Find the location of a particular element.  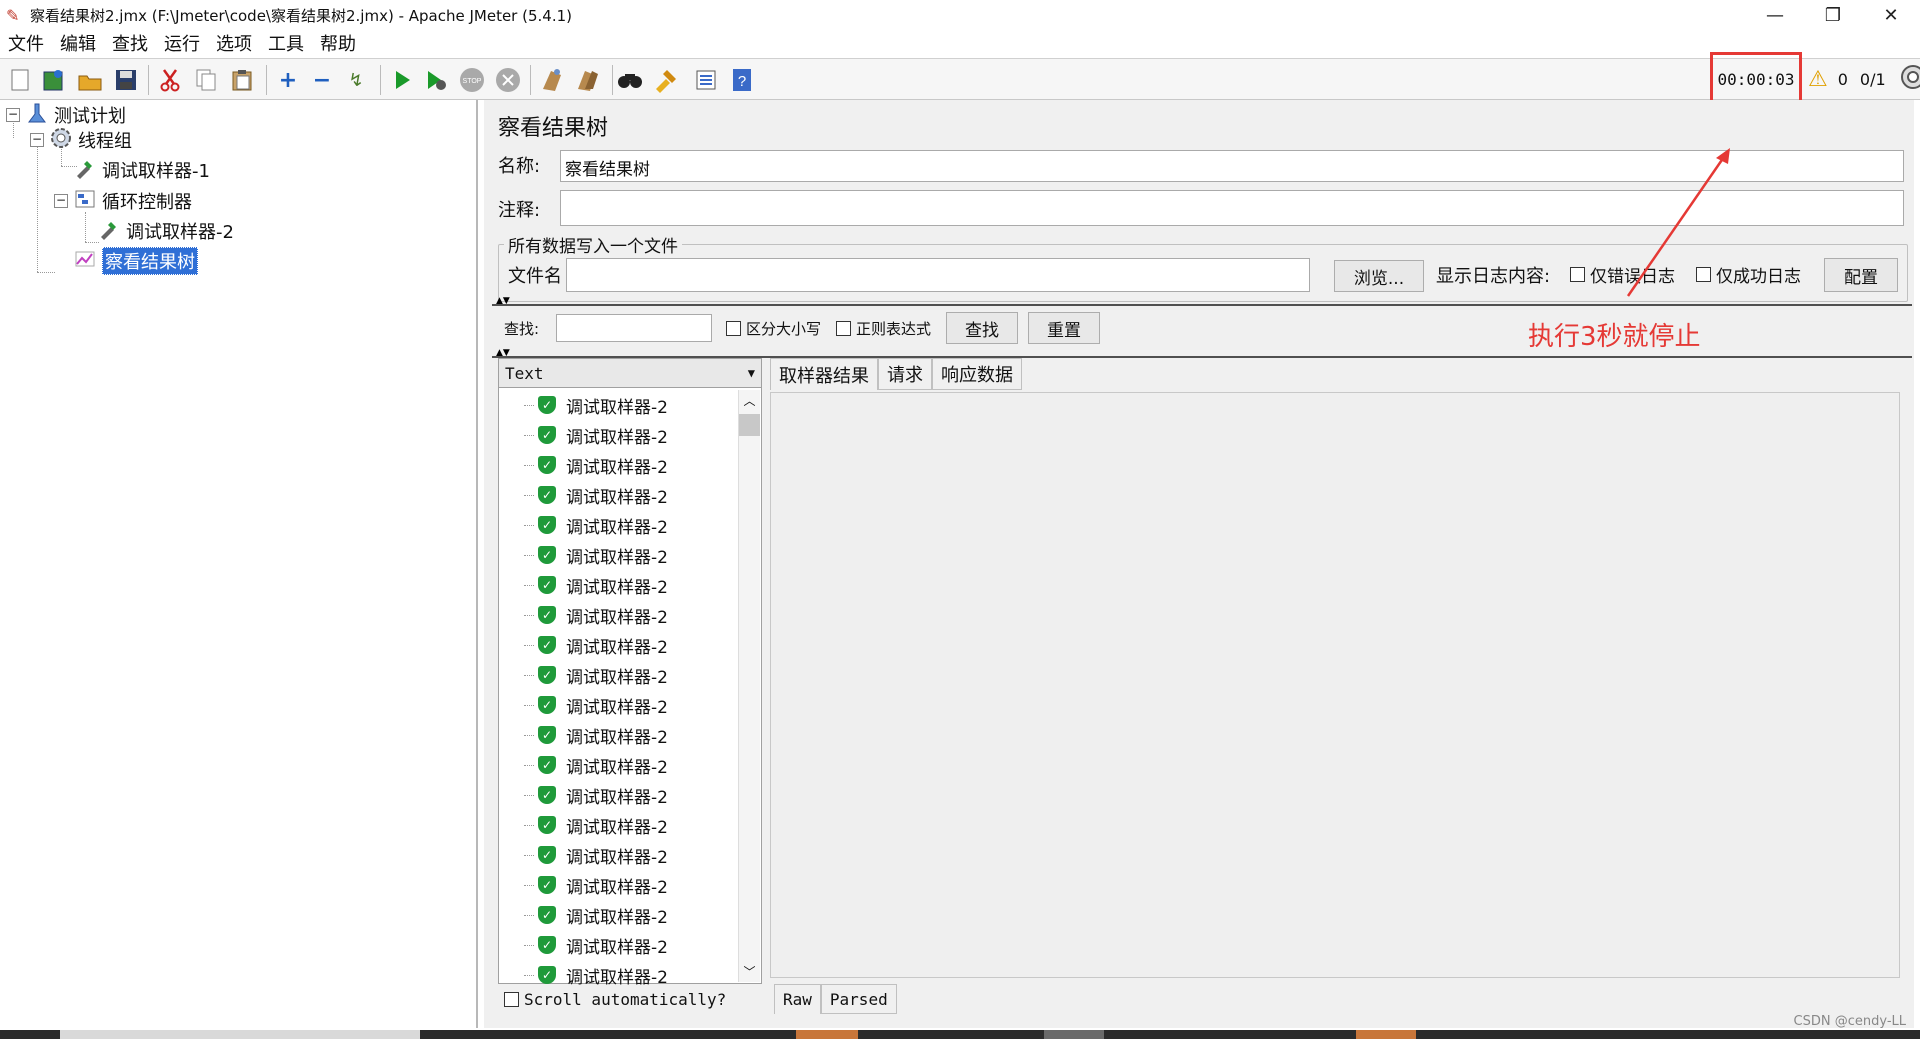

results-scrollbar: ︿ ﹀ is located at coordinates (749, 686).